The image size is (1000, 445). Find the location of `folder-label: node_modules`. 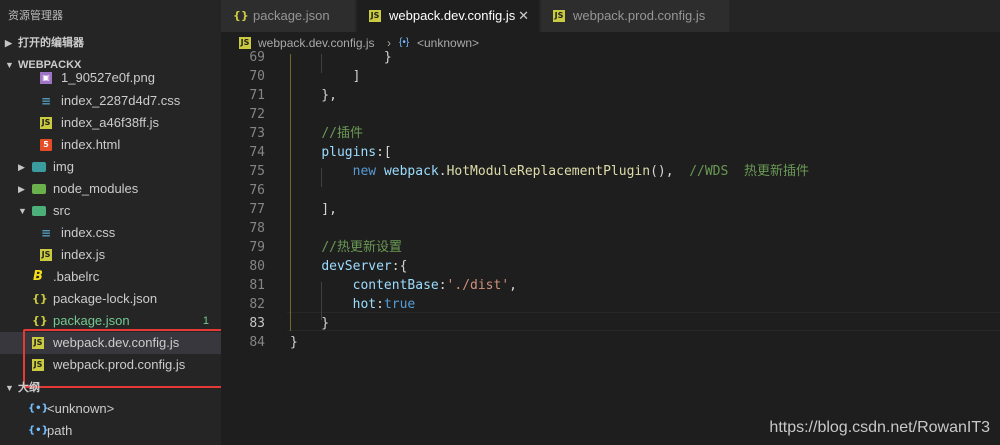

folder-label: node_modules is located at coordinates (96, 188).